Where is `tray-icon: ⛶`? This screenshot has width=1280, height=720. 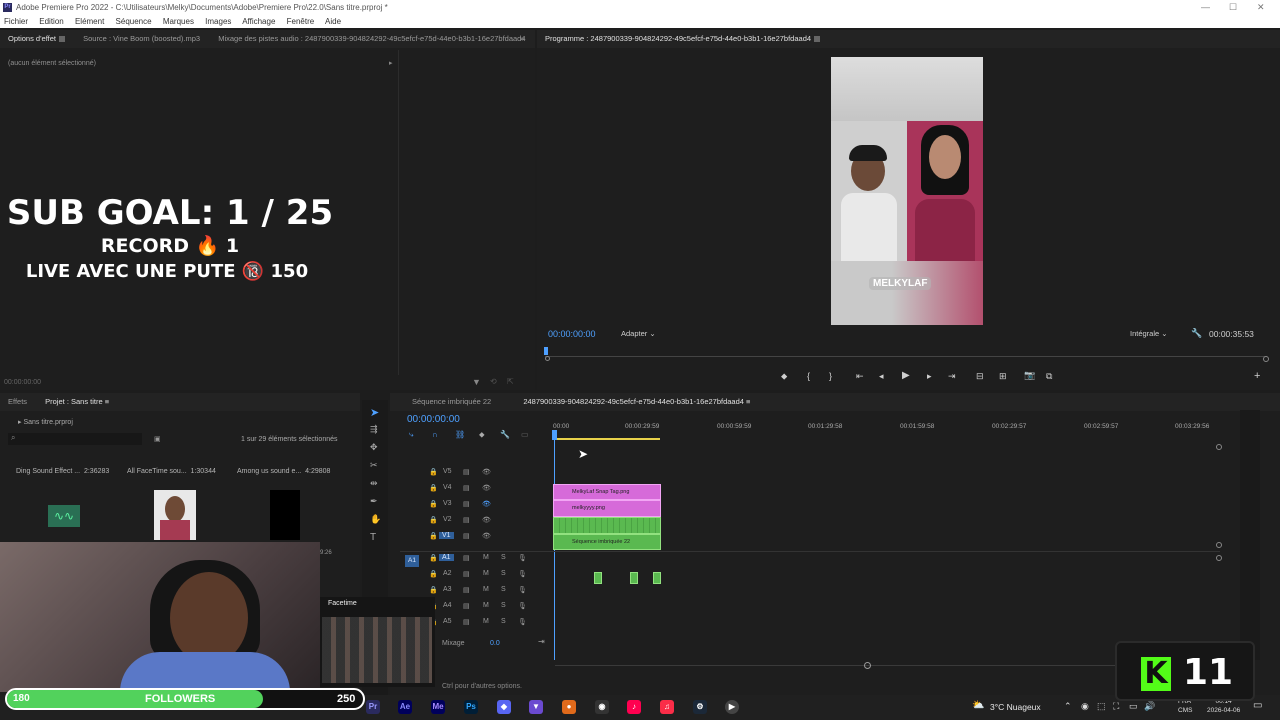 tray-icon: ⛶ is located at coordinates (1116, 706).